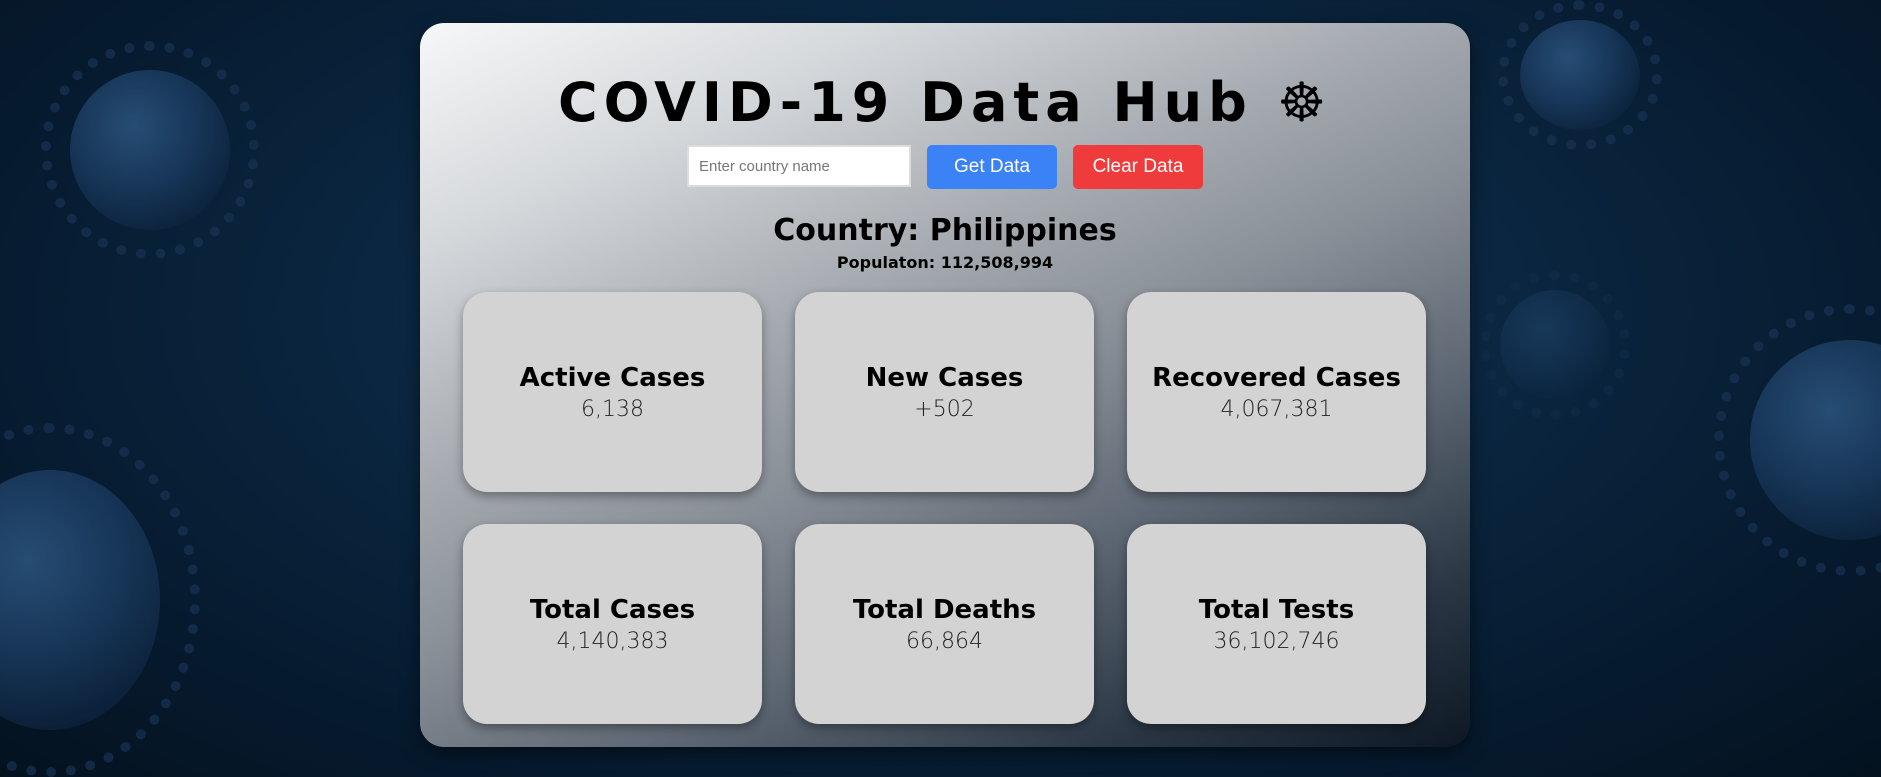 This screenshot has height=777, width=1881. I want to click on stat-value: 6,138, so click(612, 409).